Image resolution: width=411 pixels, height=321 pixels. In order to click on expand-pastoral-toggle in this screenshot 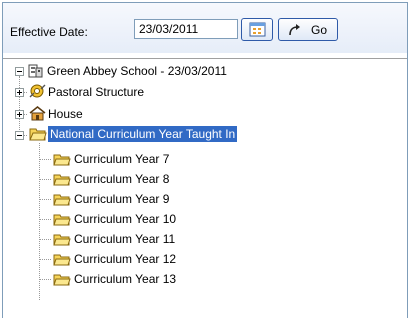, I will do `click(19, 92)`.